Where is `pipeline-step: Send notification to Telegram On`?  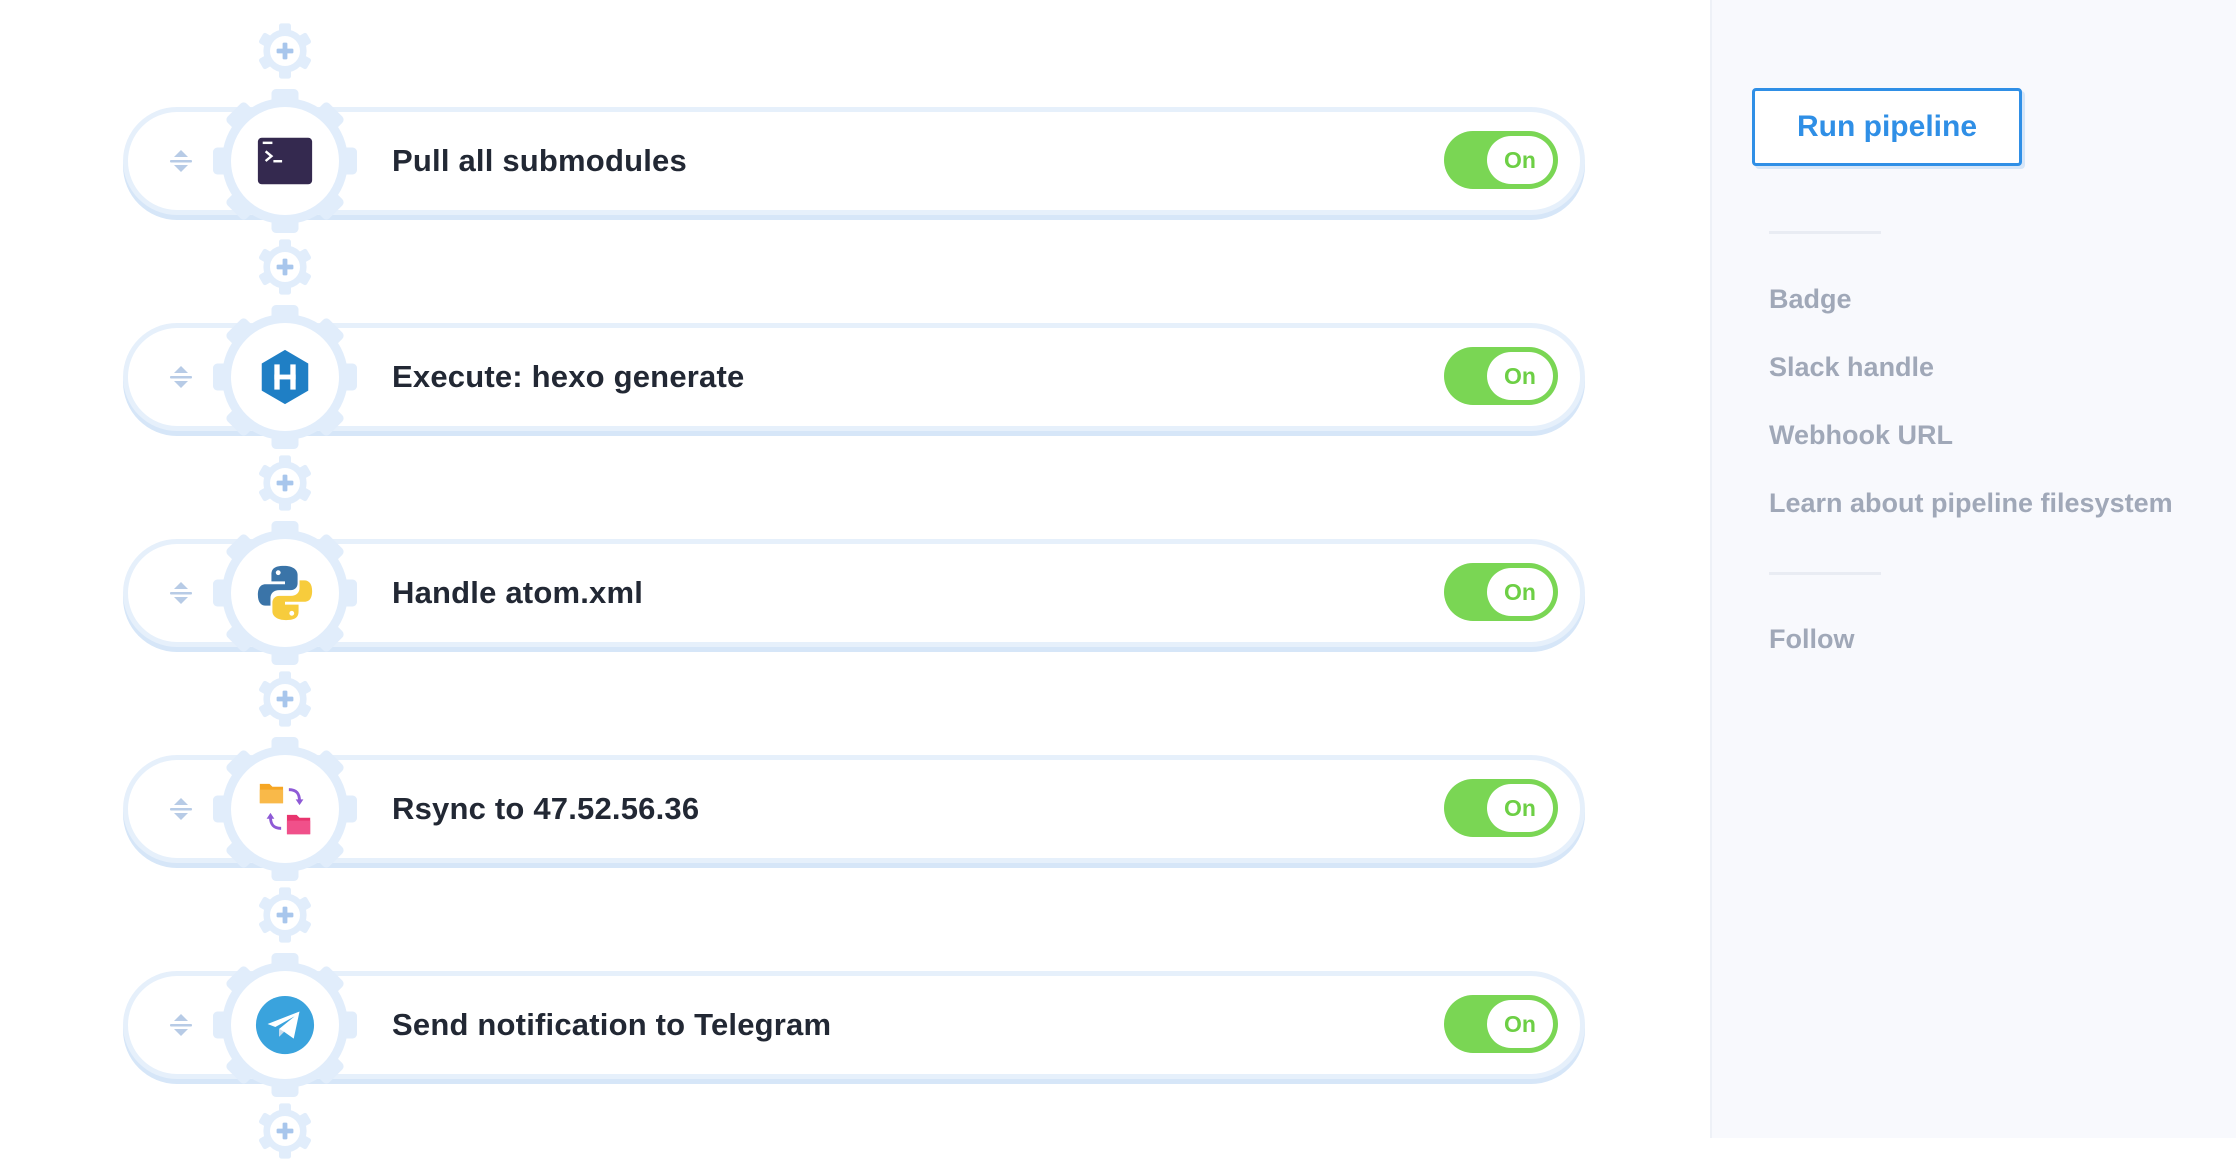
pipeline-step: Send notification to Telegram On is located at coordinates (854, 1025).